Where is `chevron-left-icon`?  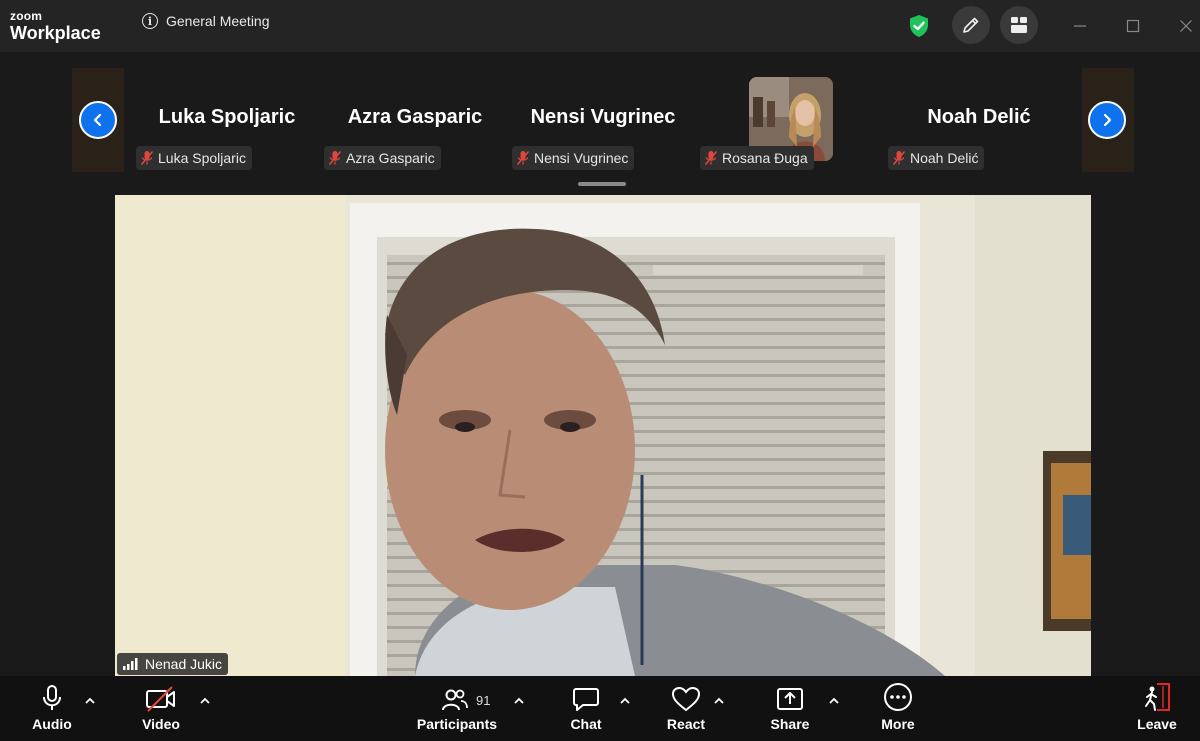
chevron-left-icon is located at coordinates (97, 120).